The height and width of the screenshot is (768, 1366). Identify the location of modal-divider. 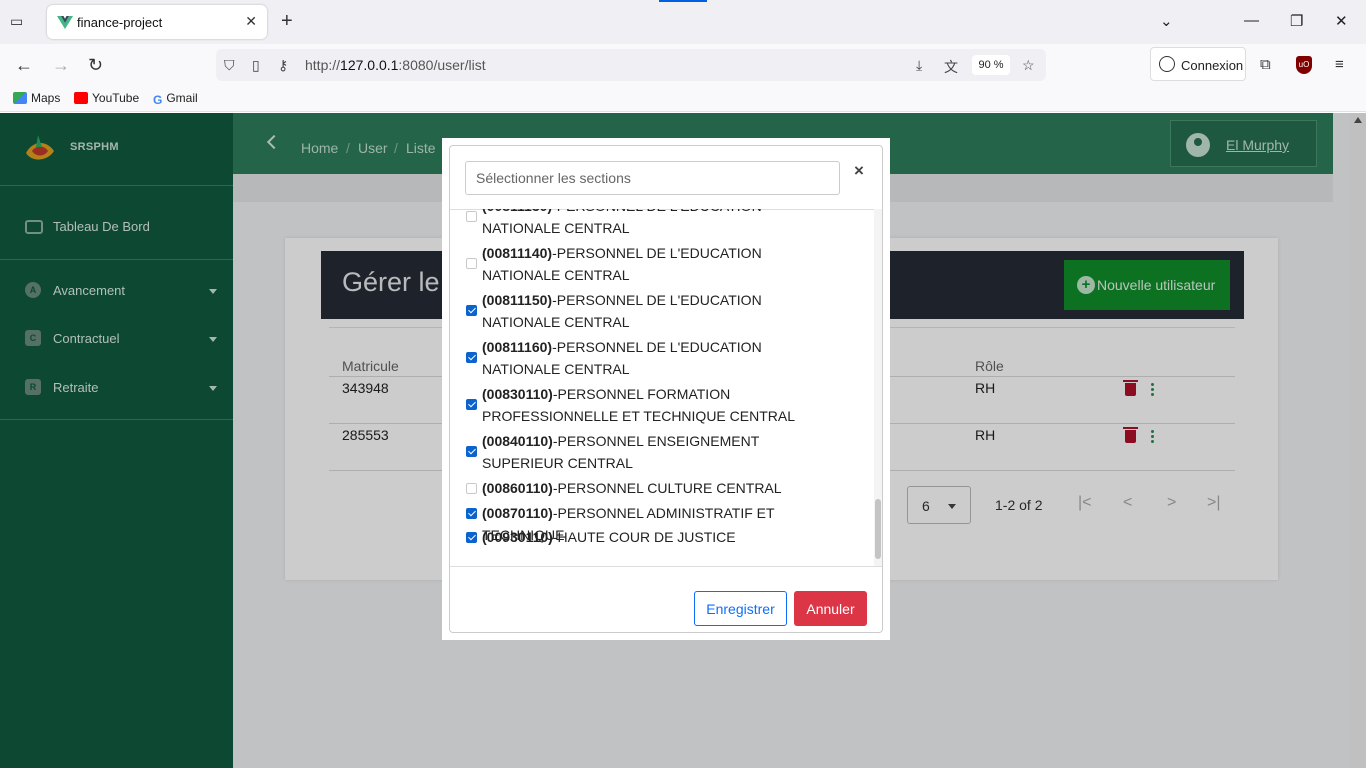
(666, 566).